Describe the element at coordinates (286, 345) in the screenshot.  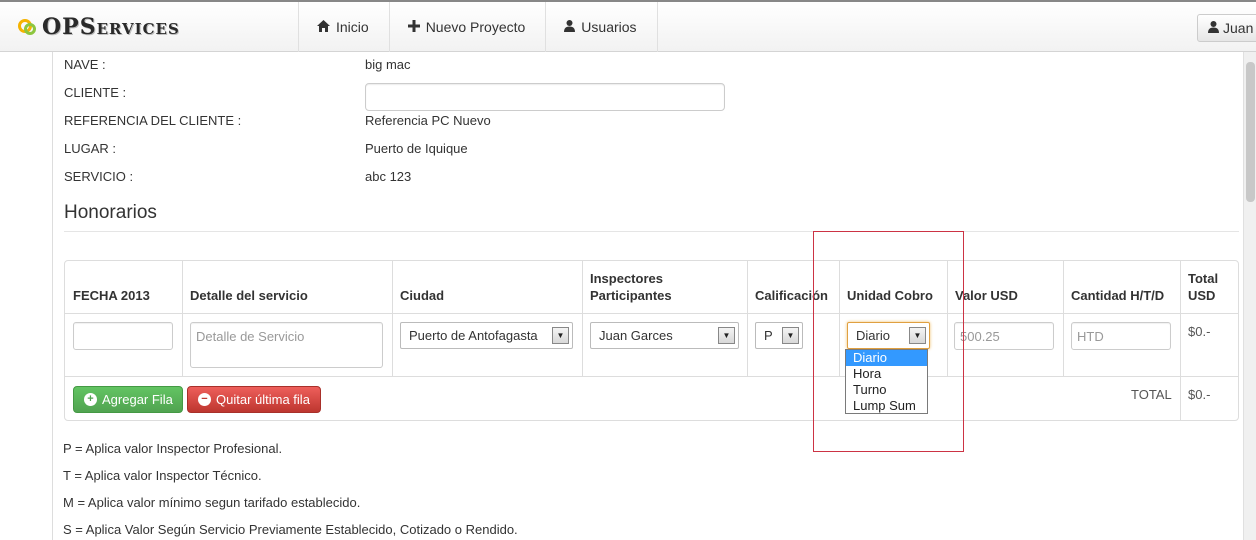
I see `detalle-servicio-input: Detalle de Servicio` at that location.